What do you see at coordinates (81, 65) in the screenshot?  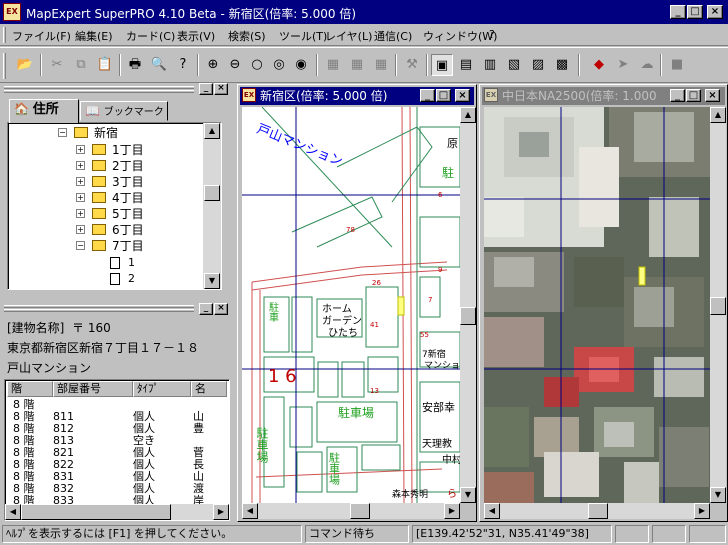 I see `copy-icon: ⧉` at bounding box center [81, 65].